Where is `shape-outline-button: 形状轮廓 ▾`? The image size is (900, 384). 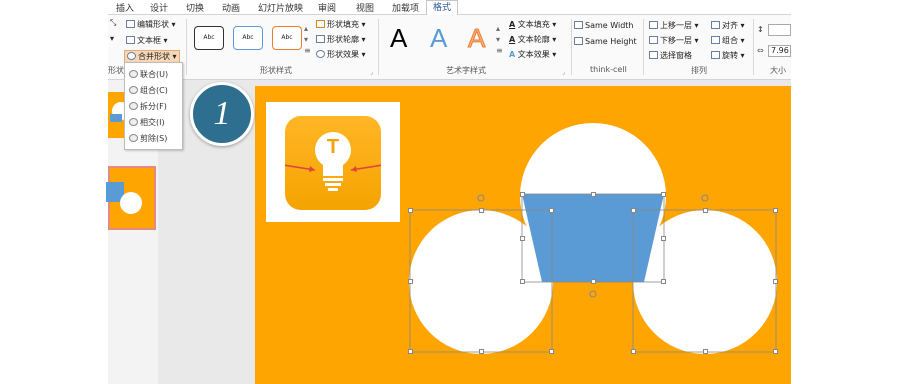 shape-outline-button: 形状轮廓 ▾ is located at coordinates (341, 39).